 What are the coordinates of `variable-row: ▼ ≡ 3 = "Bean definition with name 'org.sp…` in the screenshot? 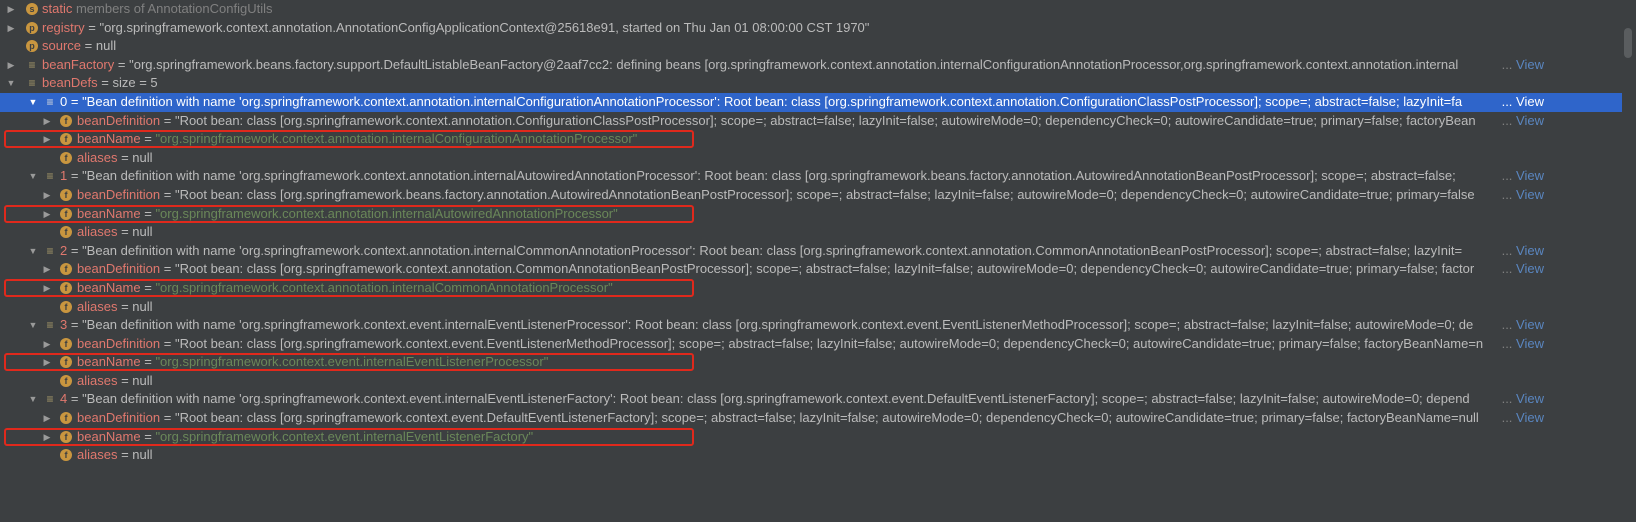 It's located at (811, 325).